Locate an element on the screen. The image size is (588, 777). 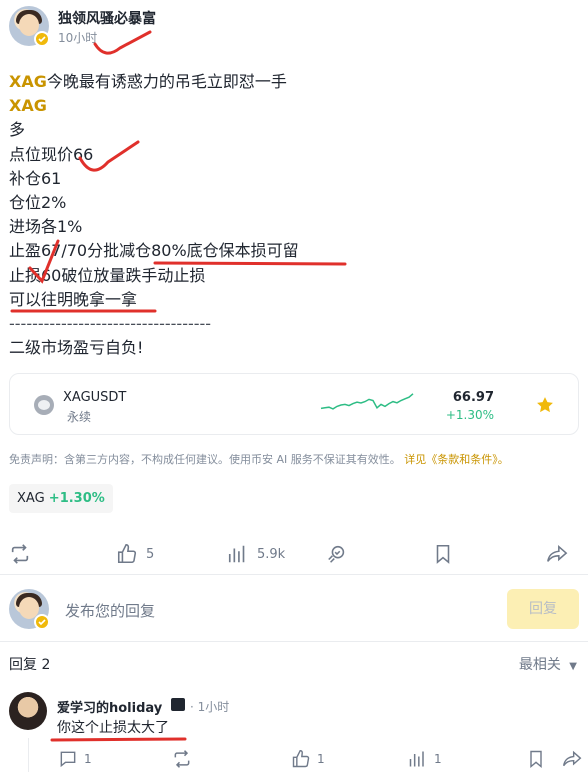
like-count: 5 is located at coordinates (150, 554).